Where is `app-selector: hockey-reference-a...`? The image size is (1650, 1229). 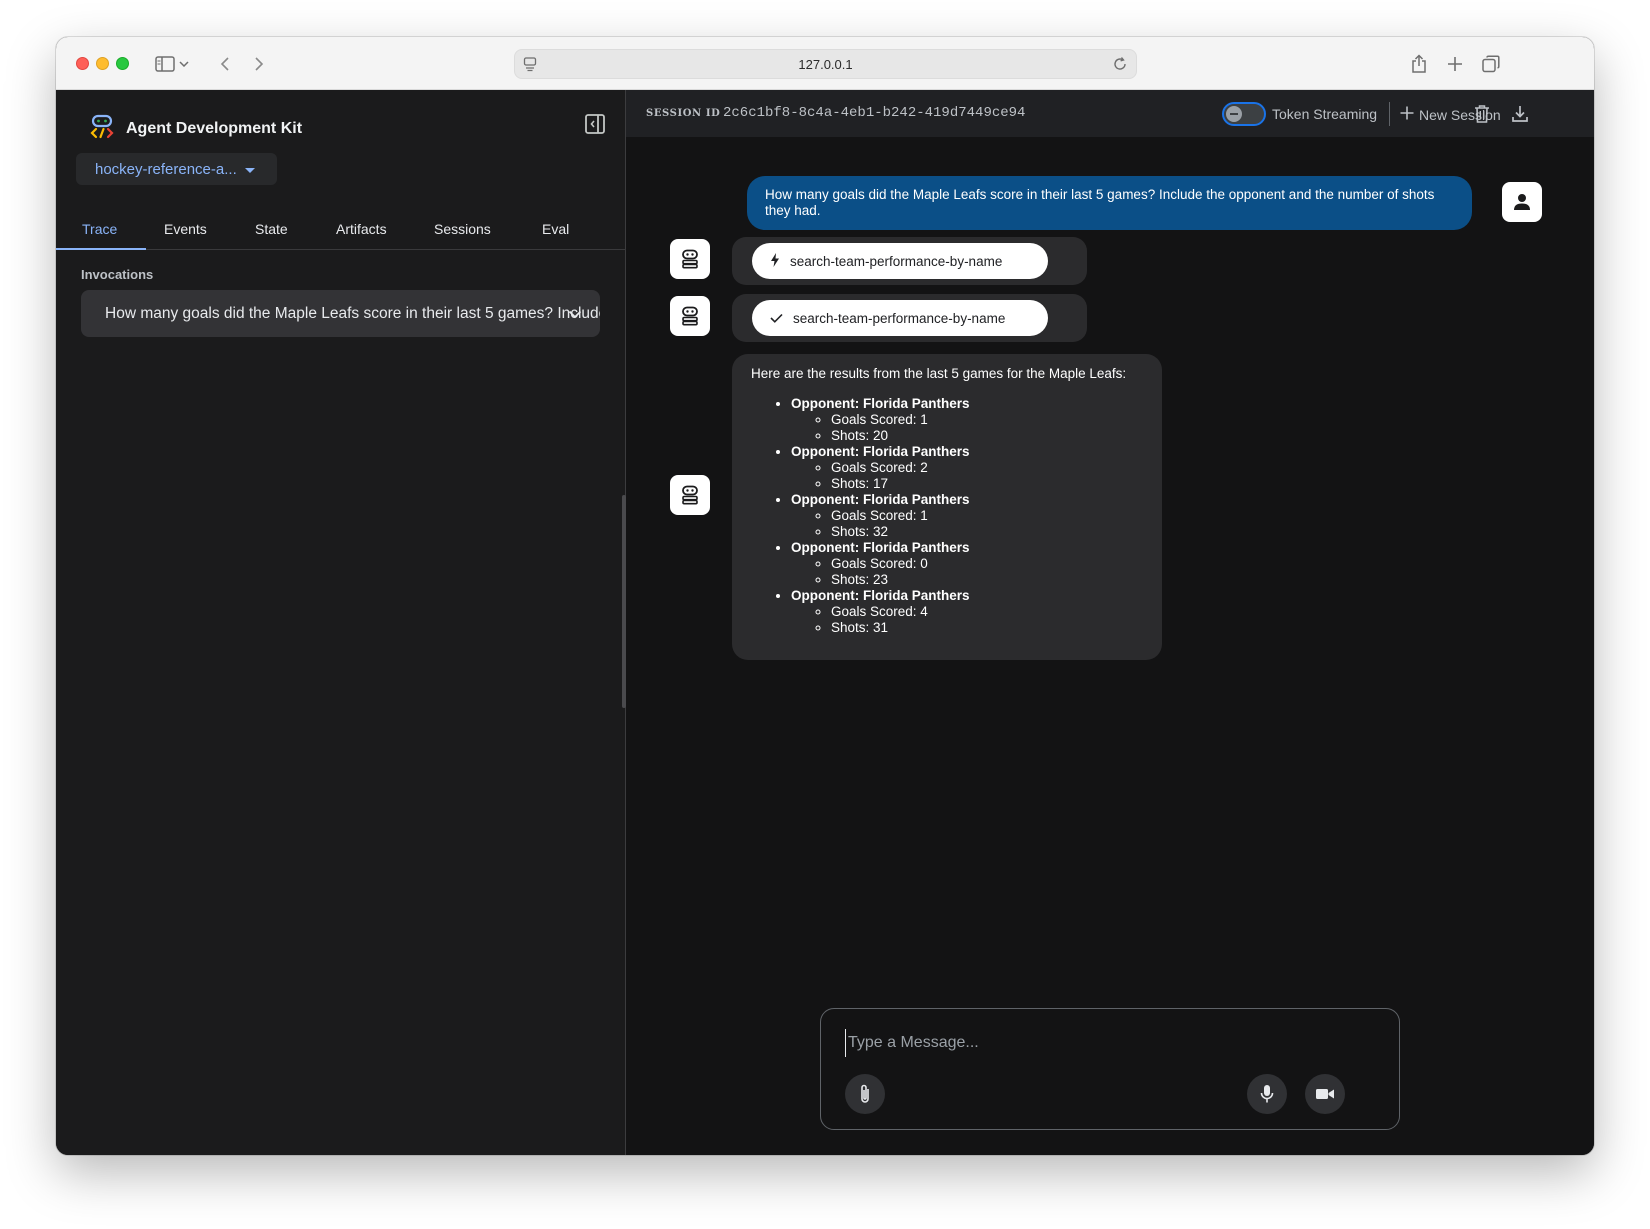 app-selector: hockey-reference-a... is located at coordinates (176, 169).